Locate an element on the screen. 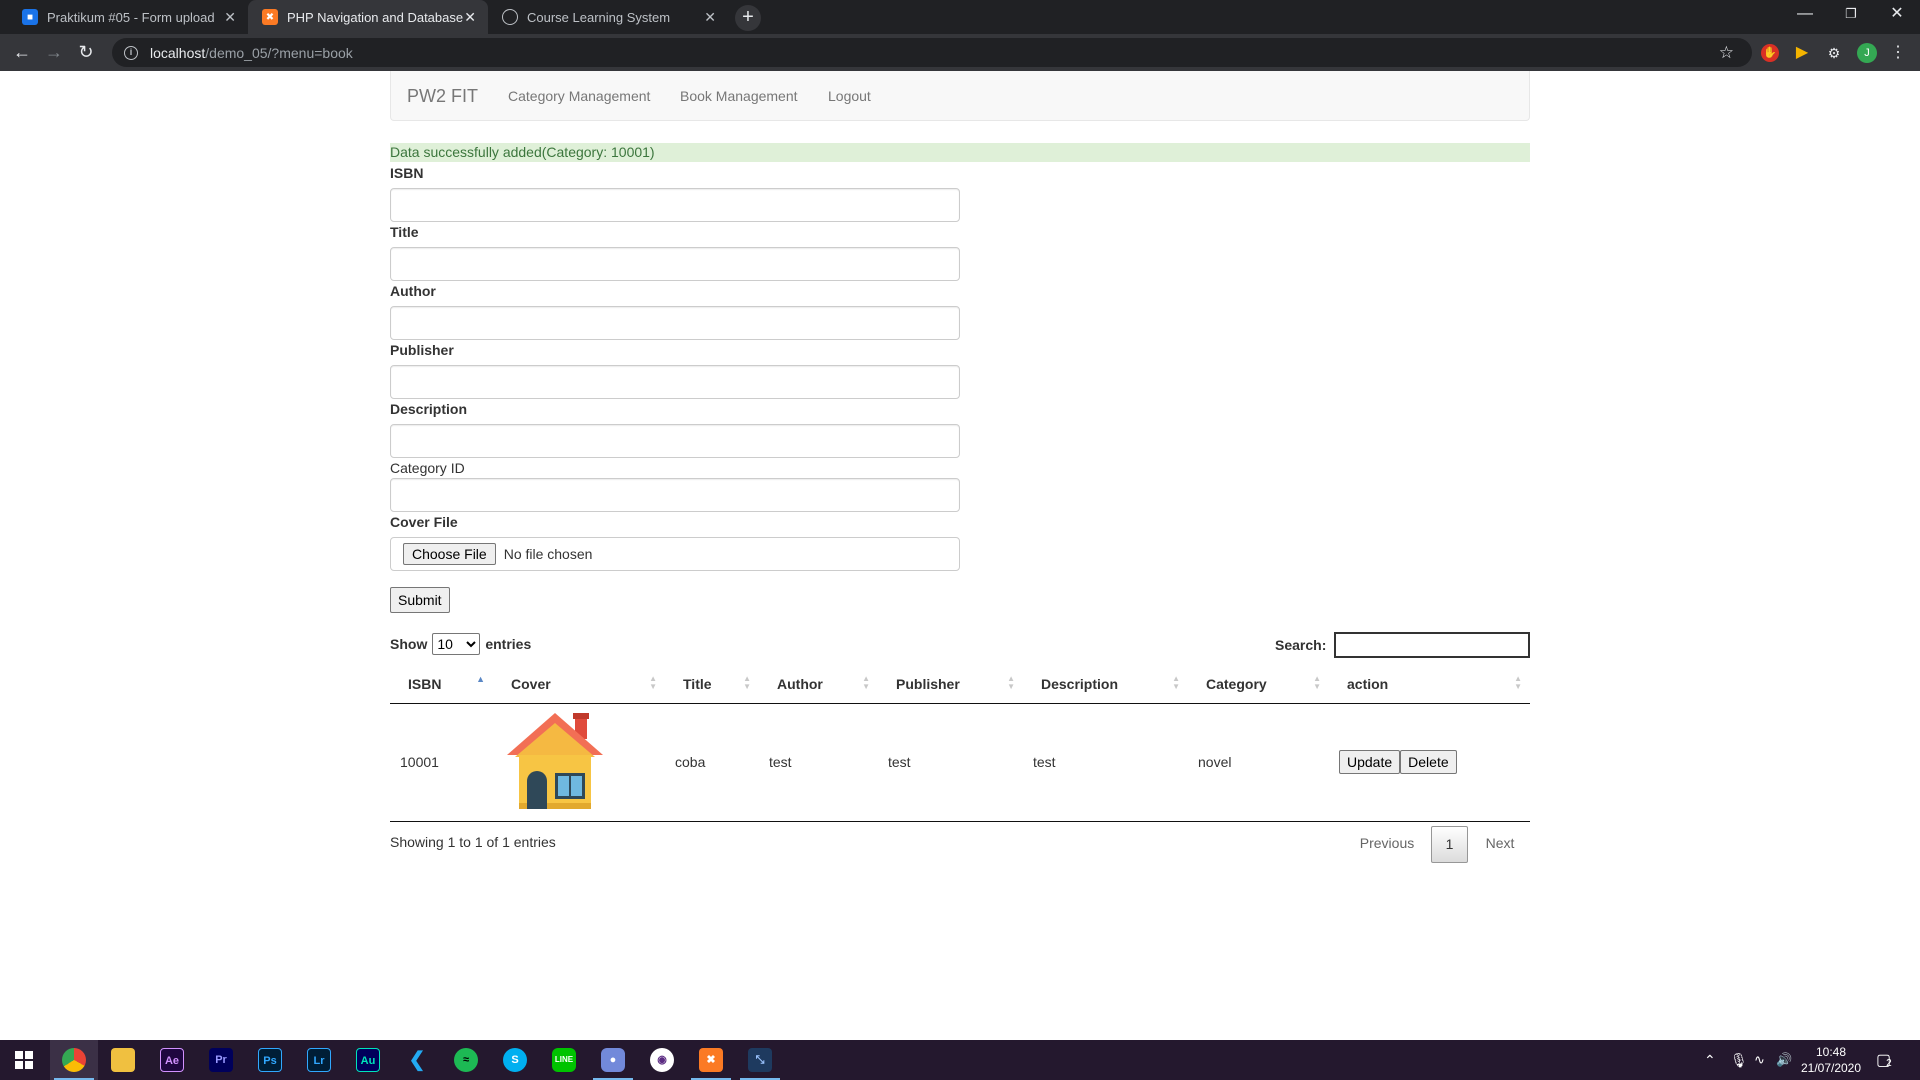 The height and width of the screenshot is (1080, 1920). description-input is located at coordinates (675, 441).